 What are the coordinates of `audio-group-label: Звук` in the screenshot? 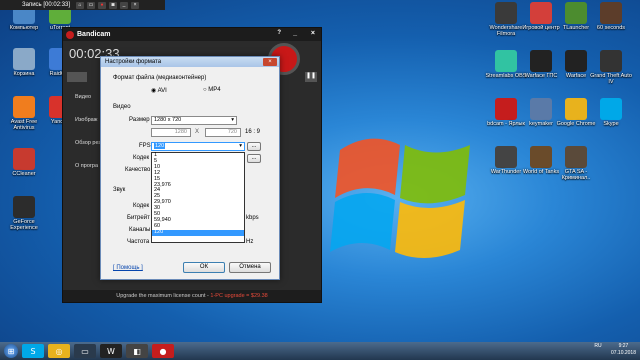 It's located at (119, 190).